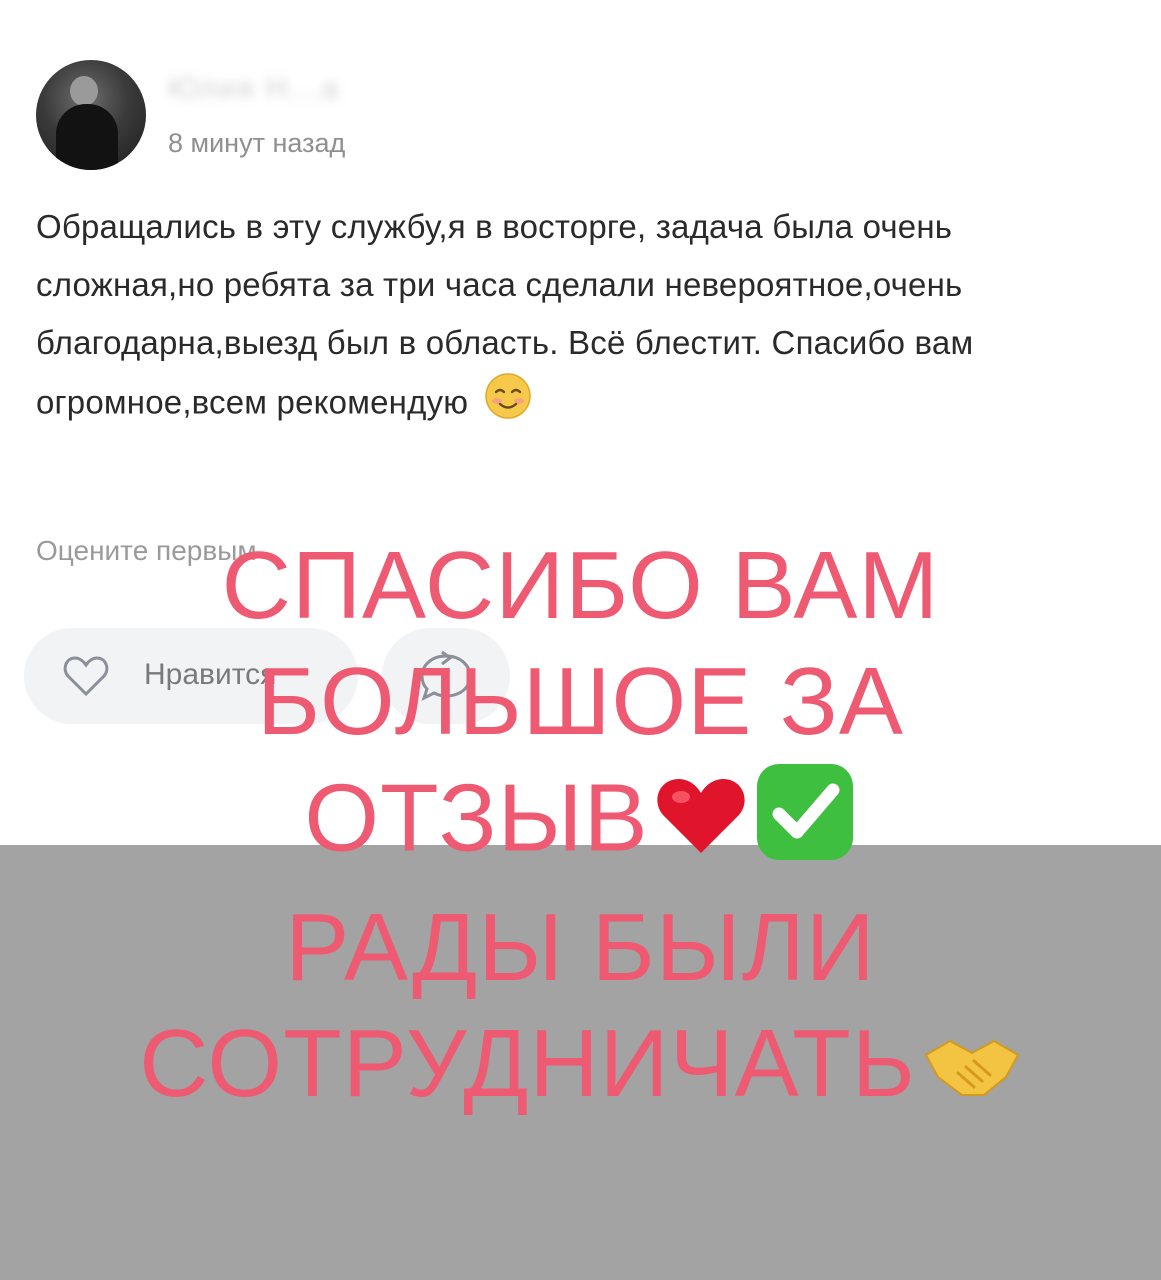 The width and height of the screenshot is (1161, 1280). Describe the element at coordinates (84, 91) in the screenshot. I see `avatar-head` at that location.